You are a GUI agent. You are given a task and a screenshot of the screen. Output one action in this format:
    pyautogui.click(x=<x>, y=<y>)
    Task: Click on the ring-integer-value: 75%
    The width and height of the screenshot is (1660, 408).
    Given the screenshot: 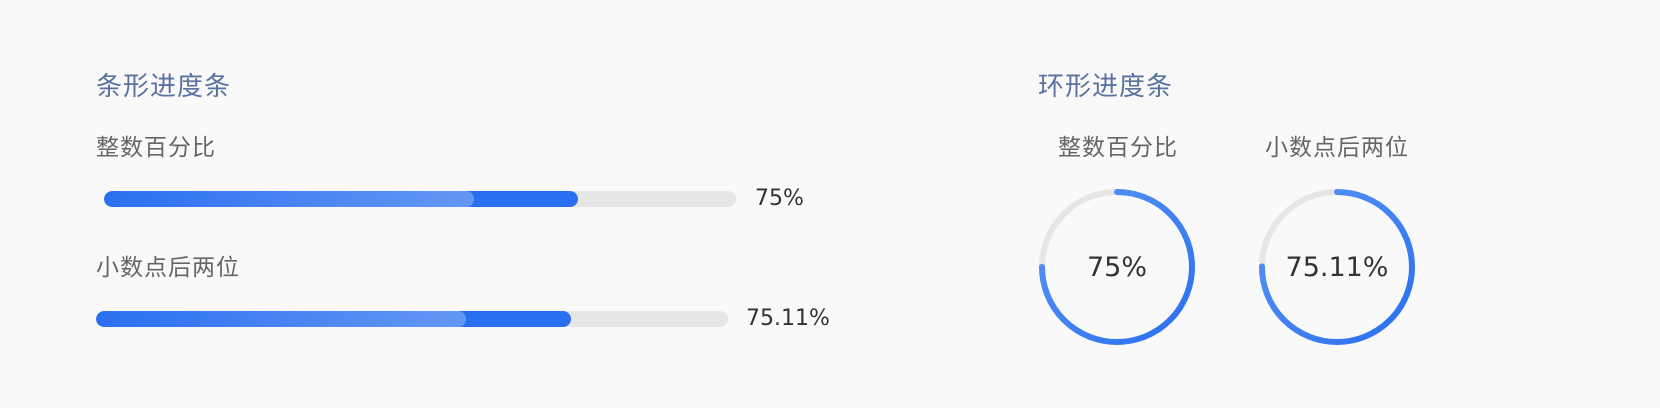 What is the action you would take?
    pyautogui.click(x=1116, y=267)
    